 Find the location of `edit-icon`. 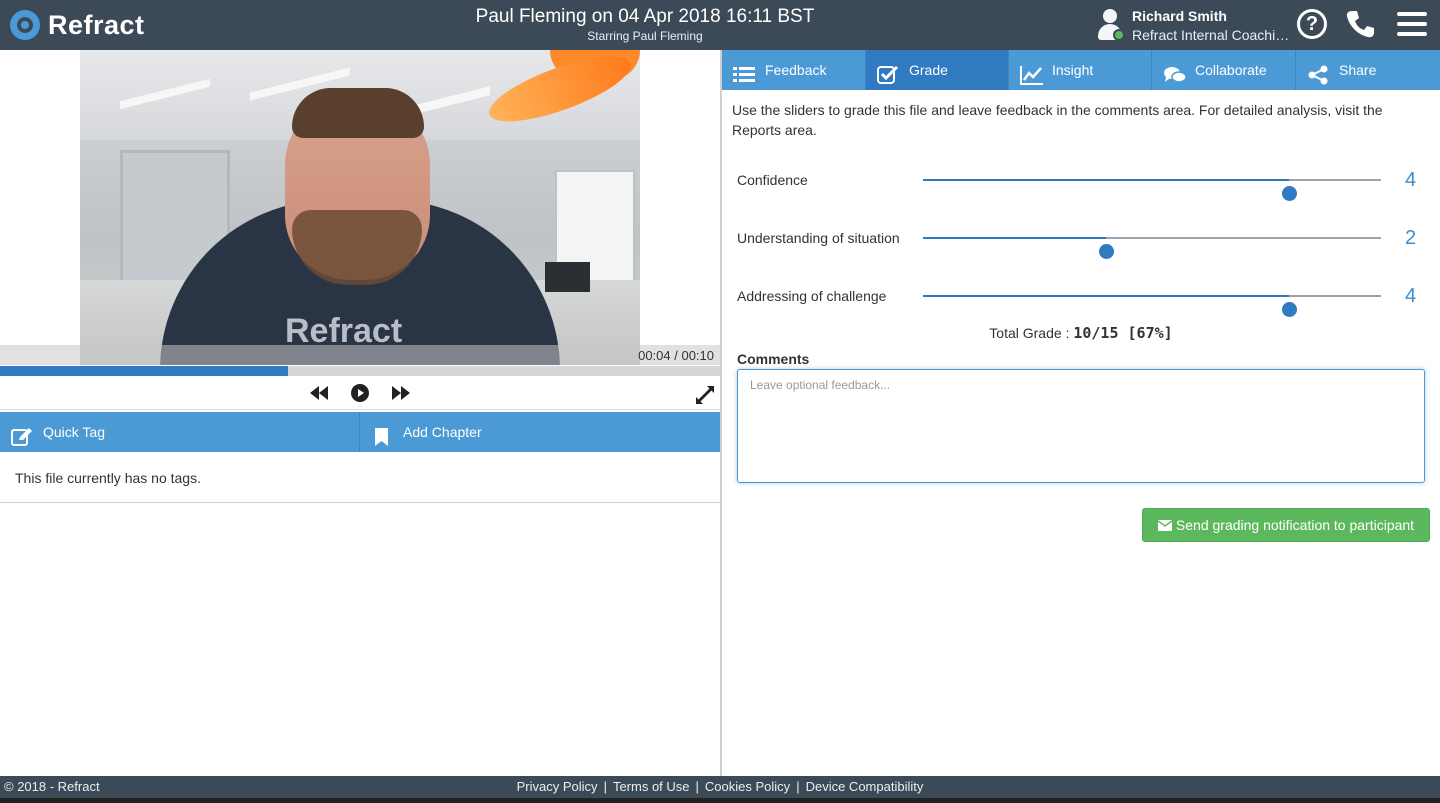

edit-icon is located at coordinates (22, 434).